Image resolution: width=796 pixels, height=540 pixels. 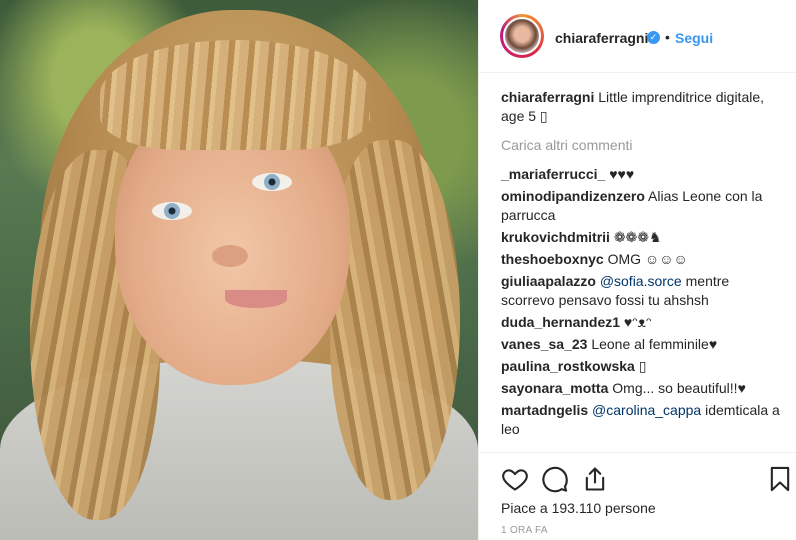 I want to click on post-header: chiaraferragni ✓ • Segui, so click(x=637, y=36).